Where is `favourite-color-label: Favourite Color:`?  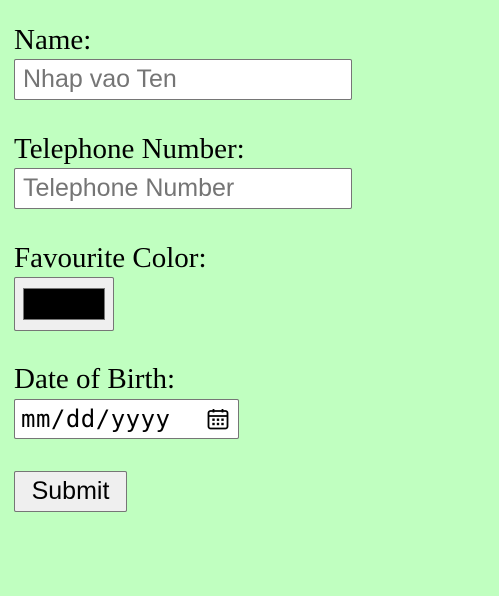
favourite-color-label: Favourite Color: is located at coordinates (110, 258).